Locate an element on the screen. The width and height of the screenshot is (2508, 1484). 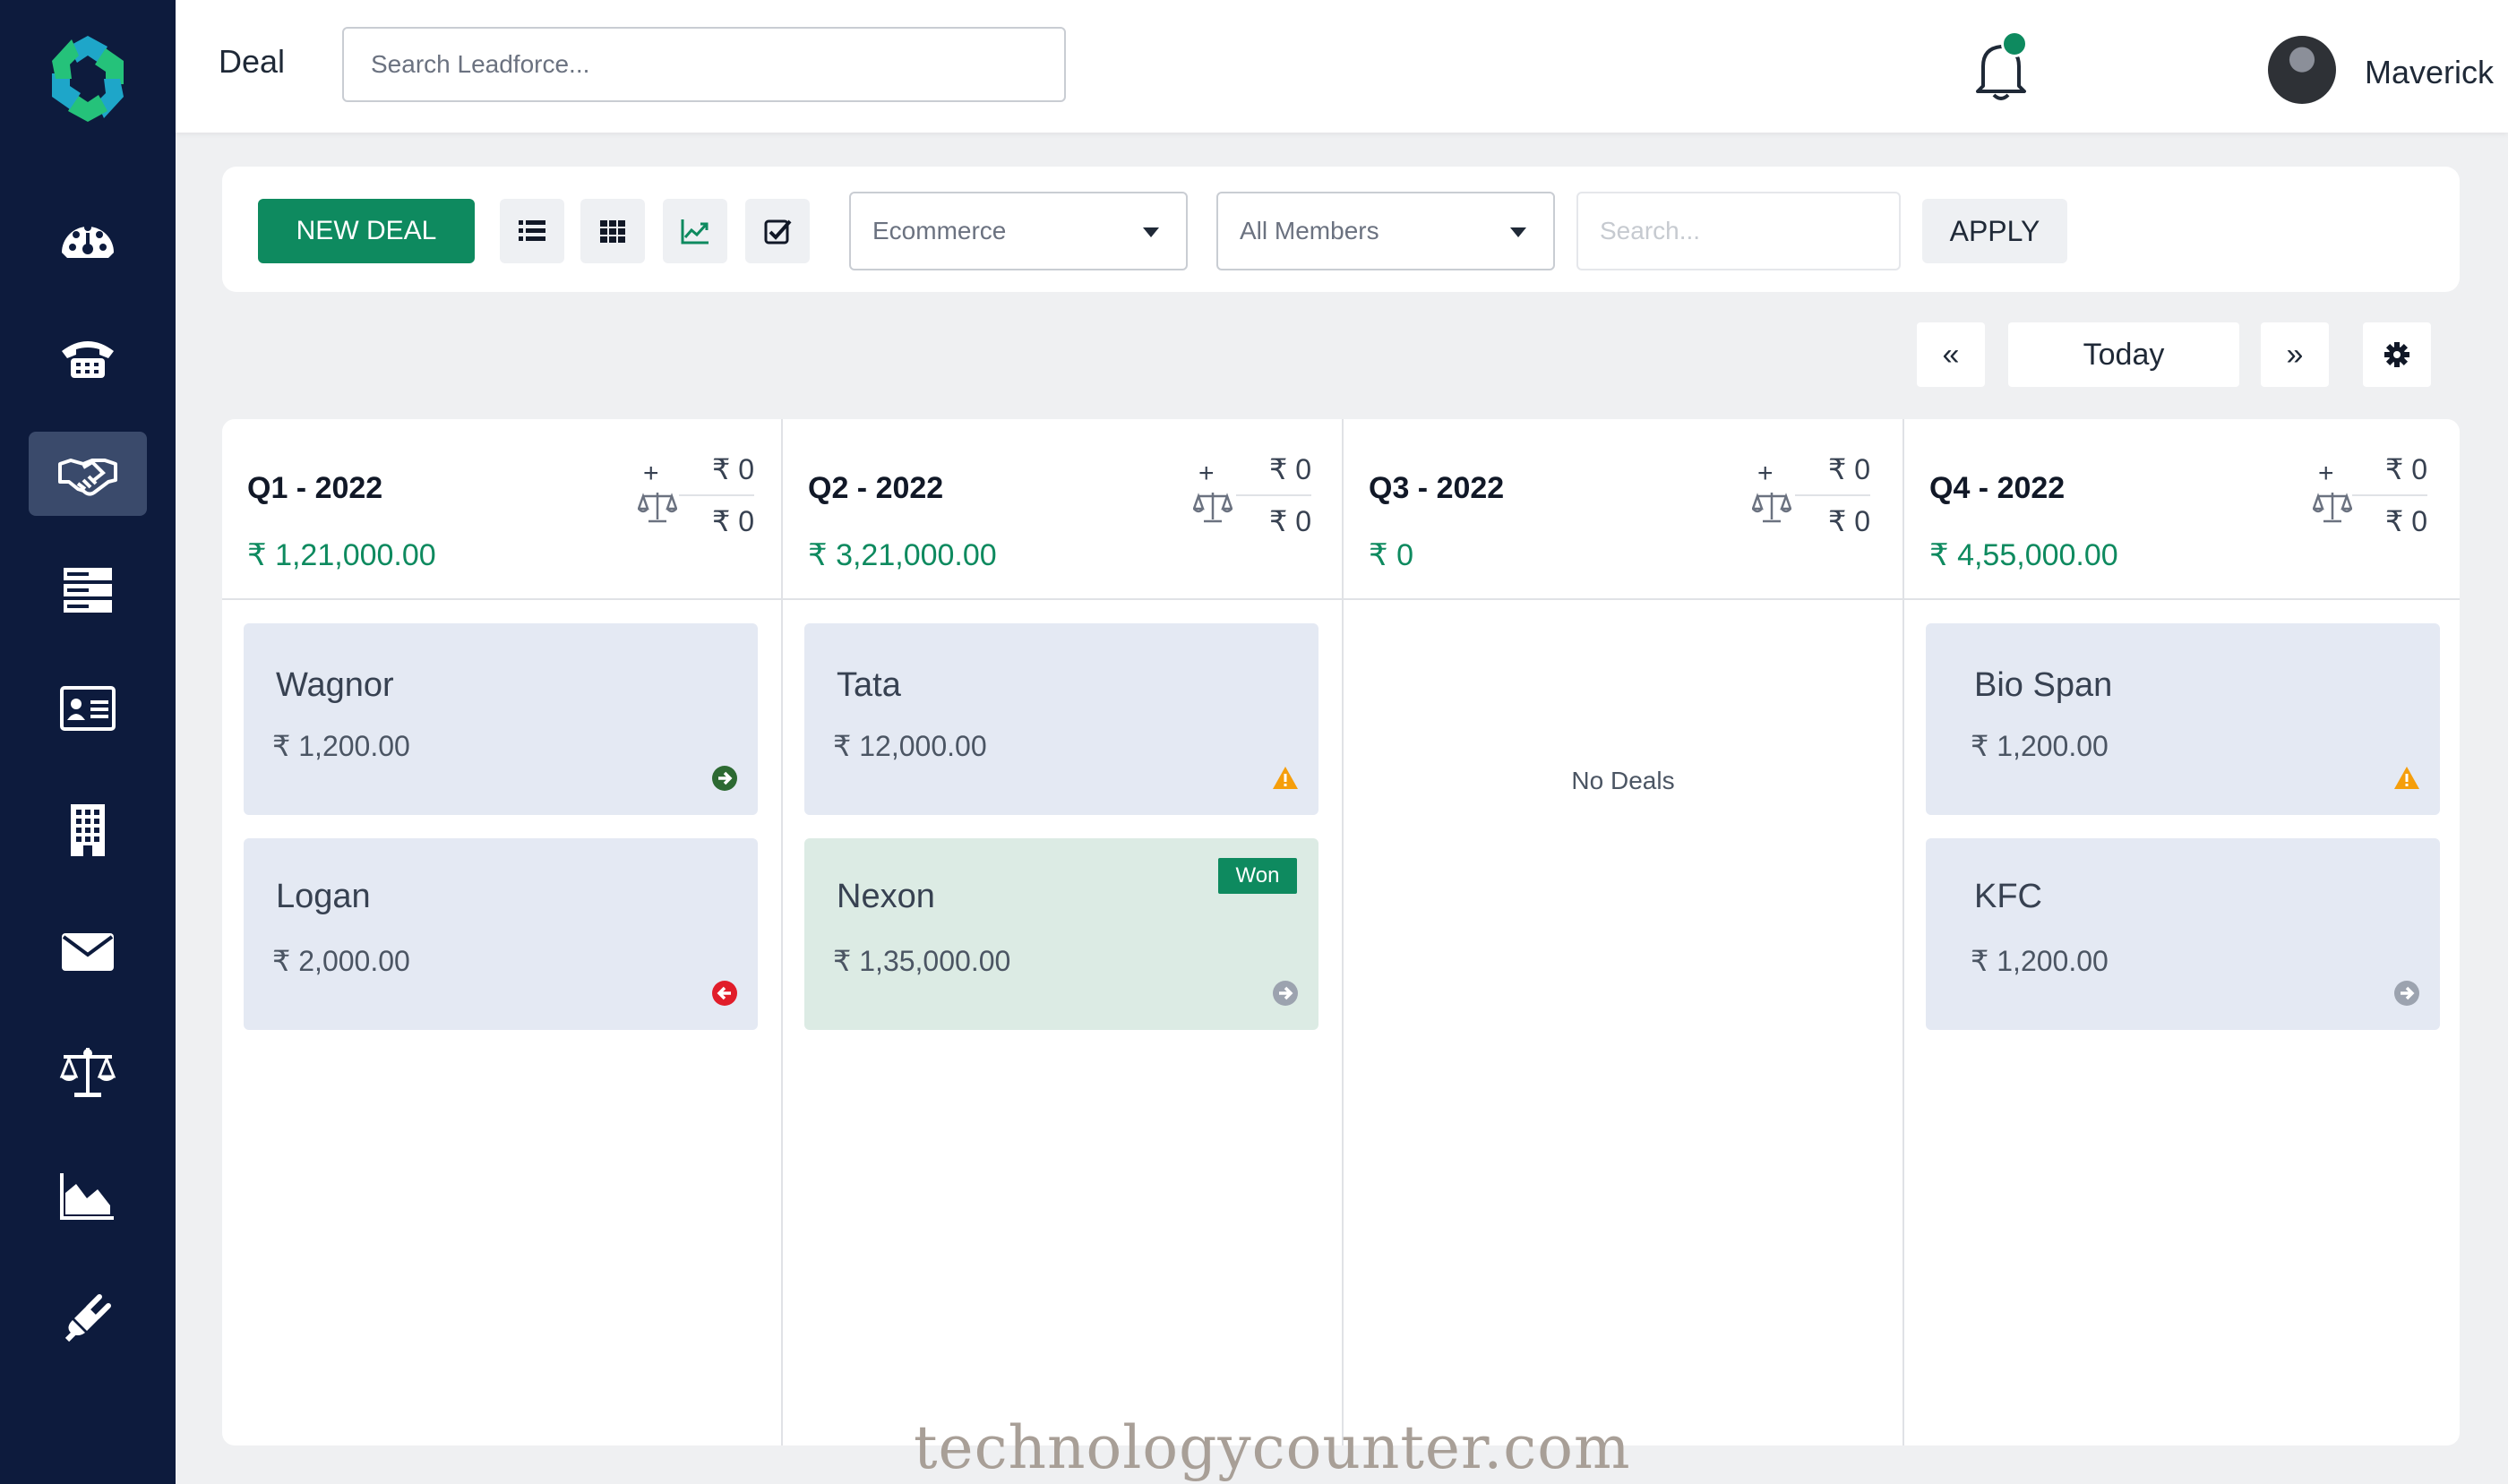
nav-dashboard is located at coordinates (88, 241).